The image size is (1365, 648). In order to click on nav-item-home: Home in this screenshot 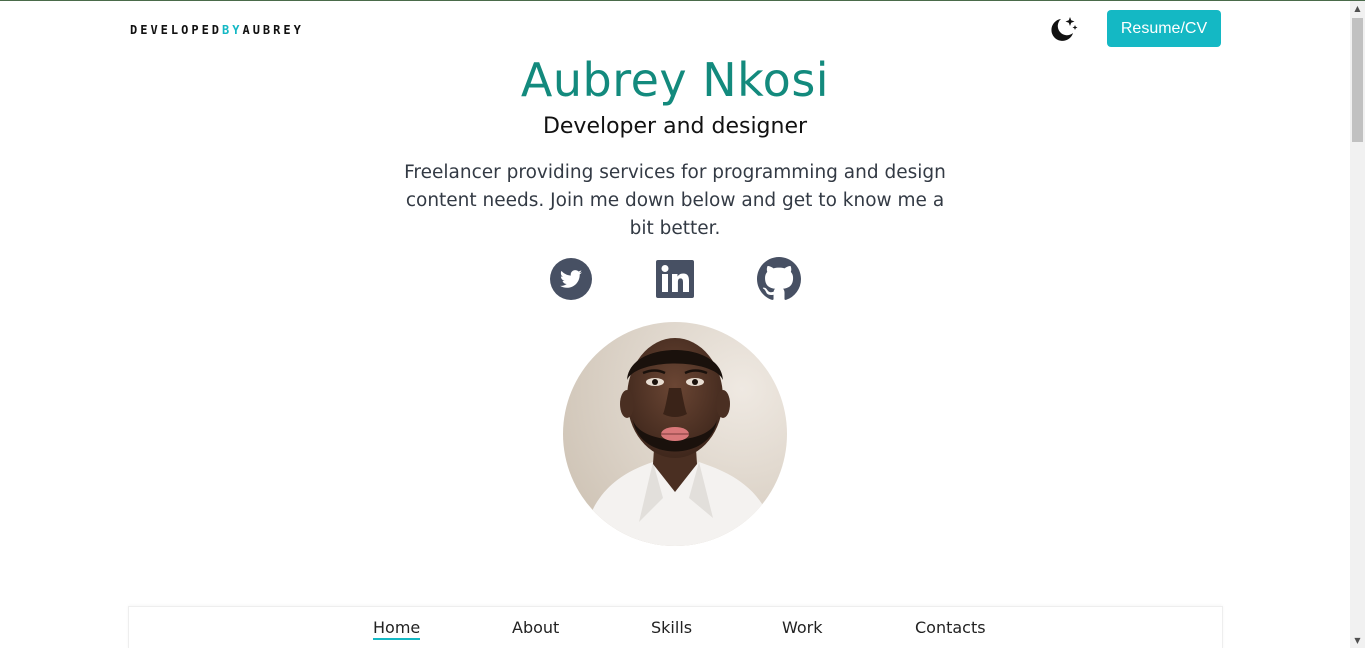, I will do `click(397, 629)`.